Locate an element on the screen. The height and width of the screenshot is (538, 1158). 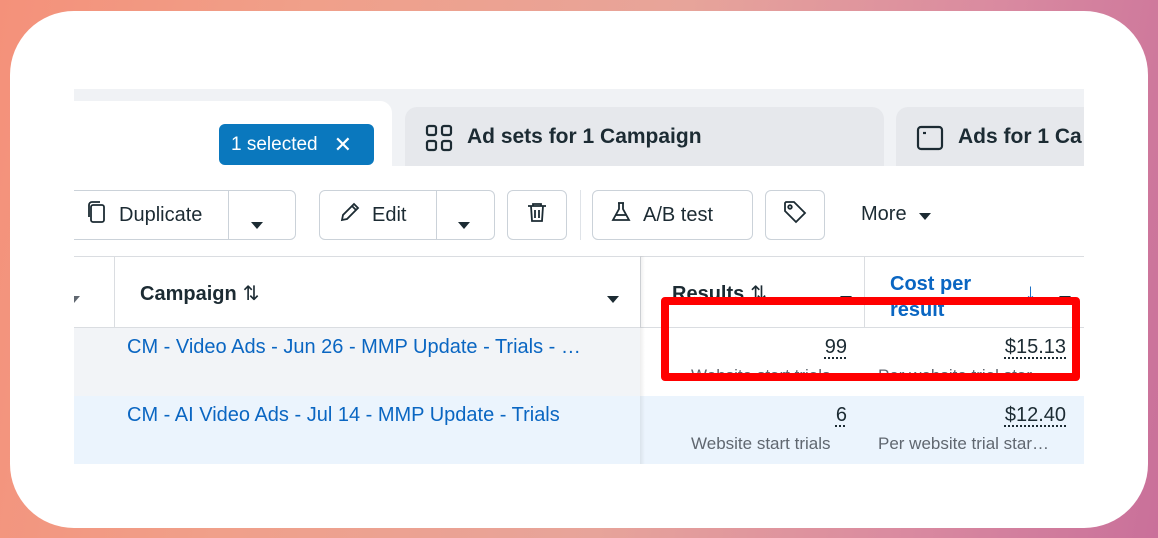
selected-count-label: 1 selected is located at coordinates (274, 144).